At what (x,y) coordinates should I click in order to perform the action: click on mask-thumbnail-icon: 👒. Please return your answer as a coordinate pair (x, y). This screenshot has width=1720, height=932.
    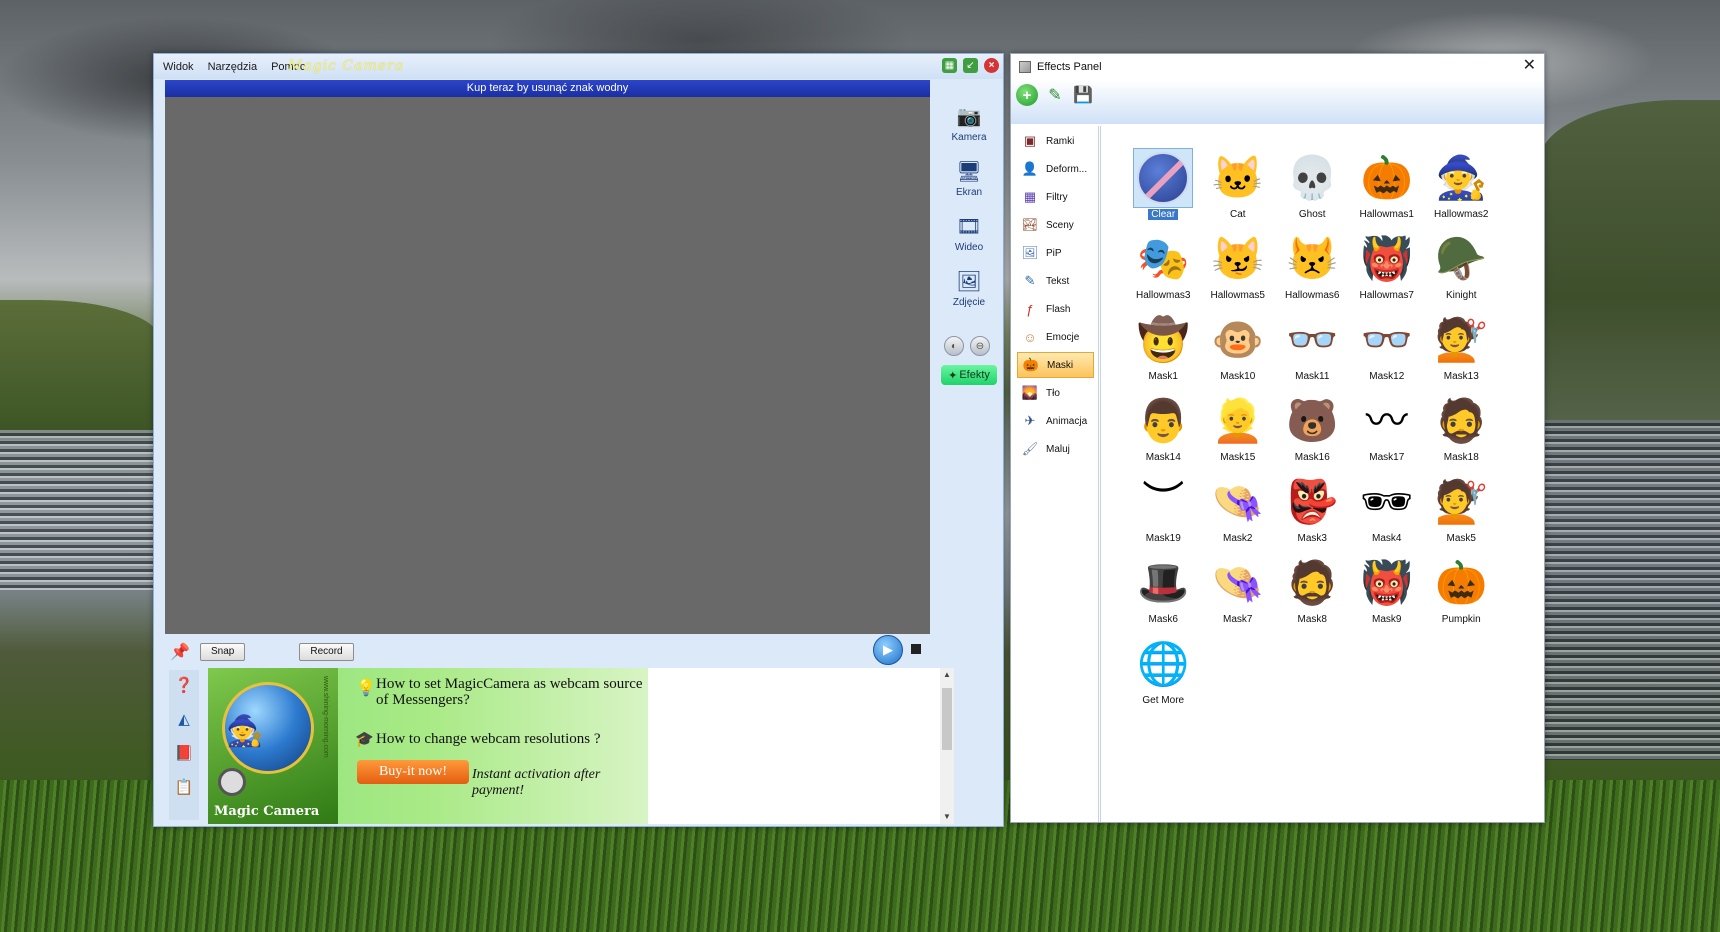
    Looking at the image, I should click on (1237, 501).